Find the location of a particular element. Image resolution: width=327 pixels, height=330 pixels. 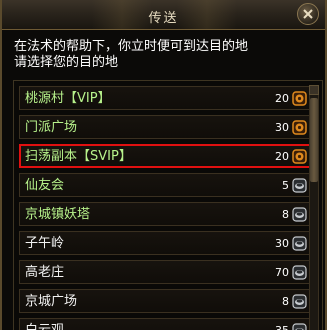

instruction-line-2: 请选择您的目的地 is located at coordinates (66, 62).